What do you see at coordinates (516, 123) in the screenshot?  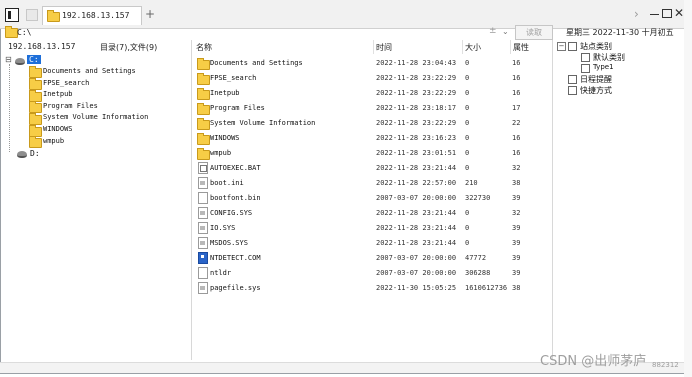 I see `file-attr: 22` at bounding box center [516, 123].